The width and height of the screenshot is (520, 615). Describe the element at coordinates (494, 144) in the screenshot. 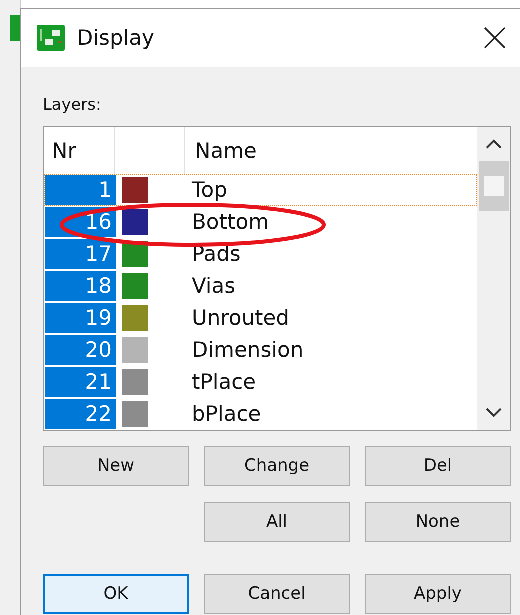

I see `scroll-up-icon` at that location.